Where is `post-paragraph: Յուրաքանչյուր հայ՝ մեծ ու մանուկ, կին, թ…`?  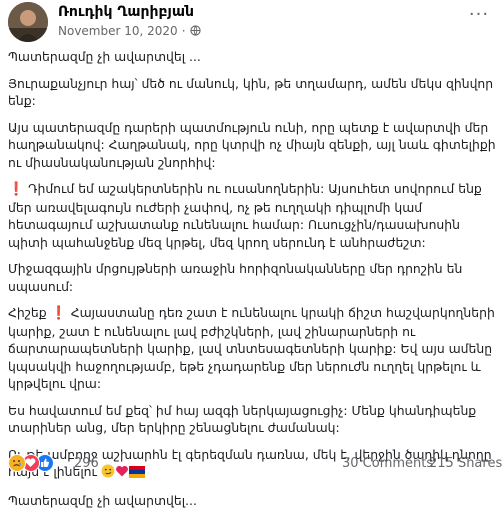 post-paragraph: Յուրաքանչյուր հայ՝ մեծ ու մանուկ, կին, թ… is located at coordinates (251, 92).